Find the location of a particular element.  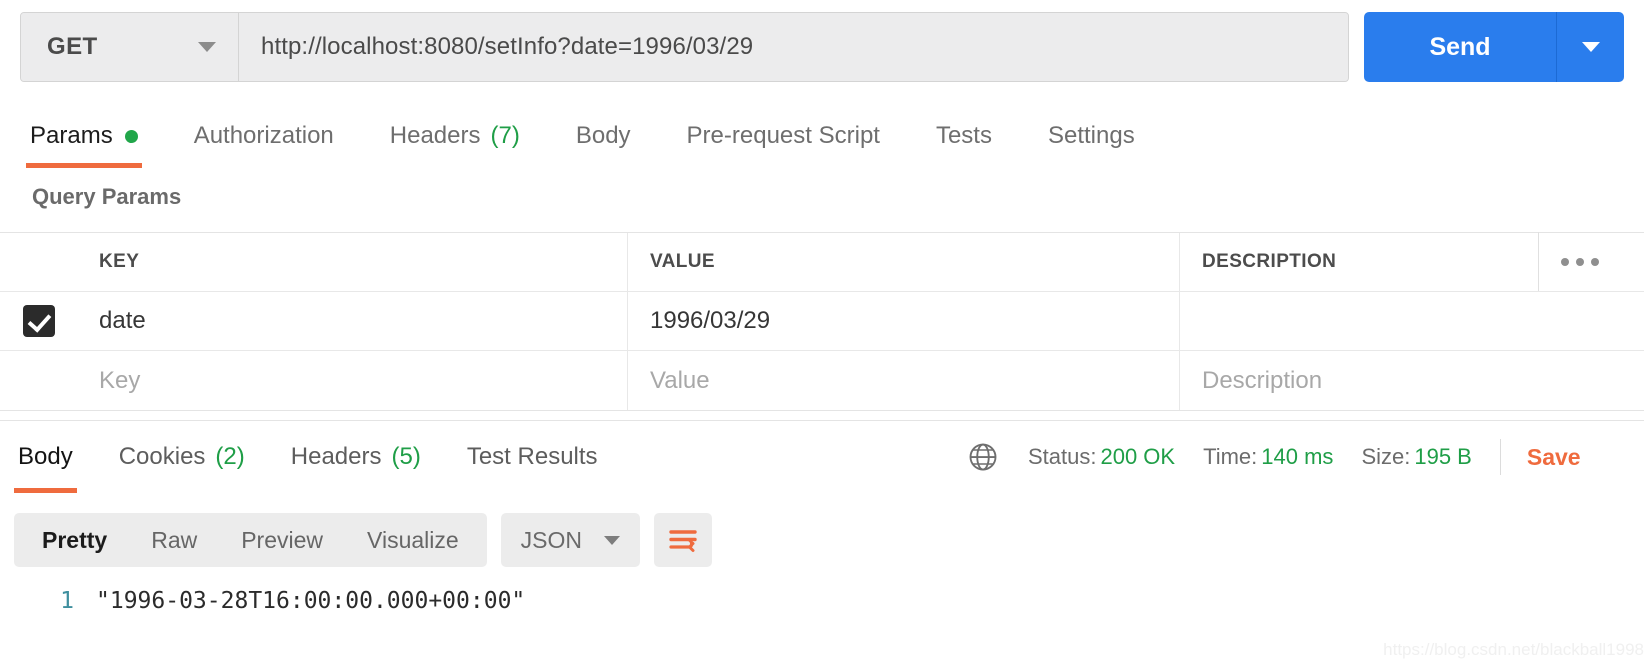

tab-tests: Tests is located at coordinates (964, 136).